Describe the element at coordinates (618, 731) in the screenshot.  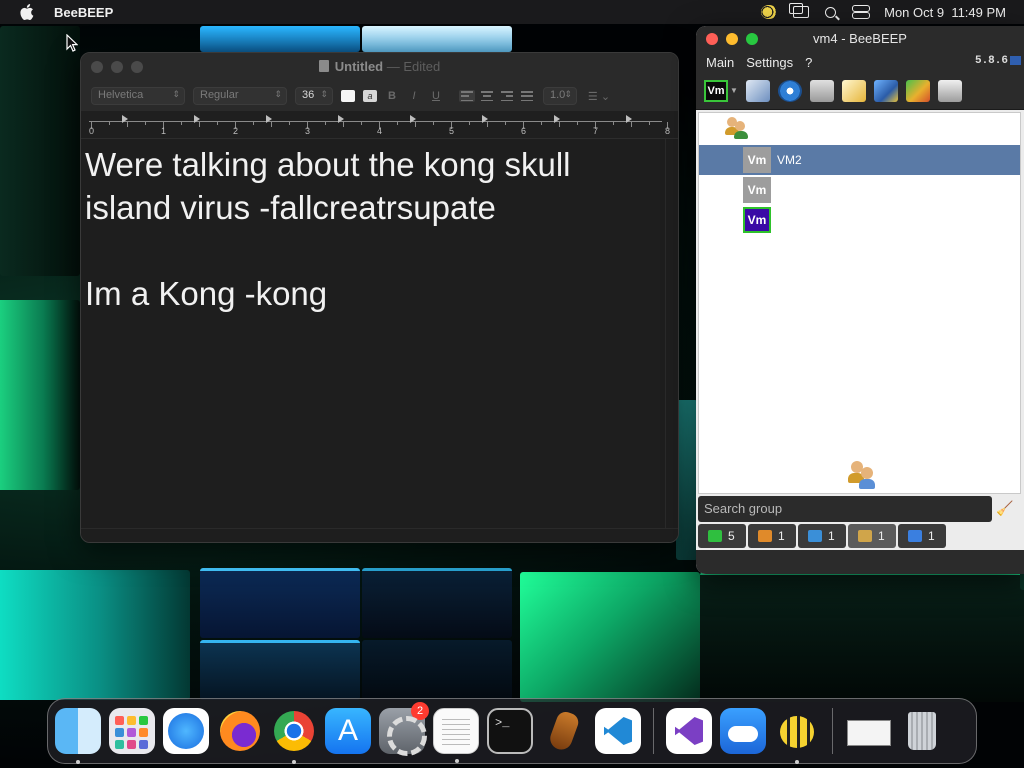
I see `dock-vscode-icon` at that location.